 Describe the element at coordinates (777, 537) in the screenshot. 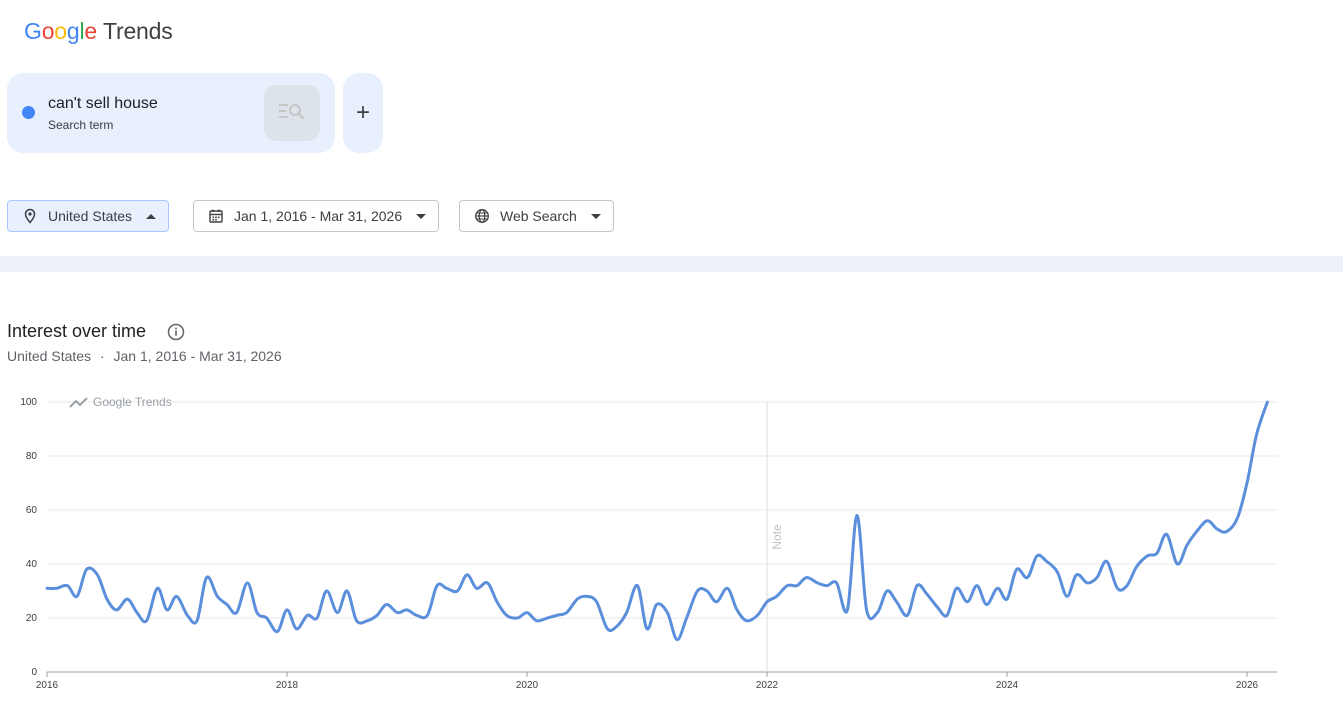

I see `annotation-label: Note` at that location.